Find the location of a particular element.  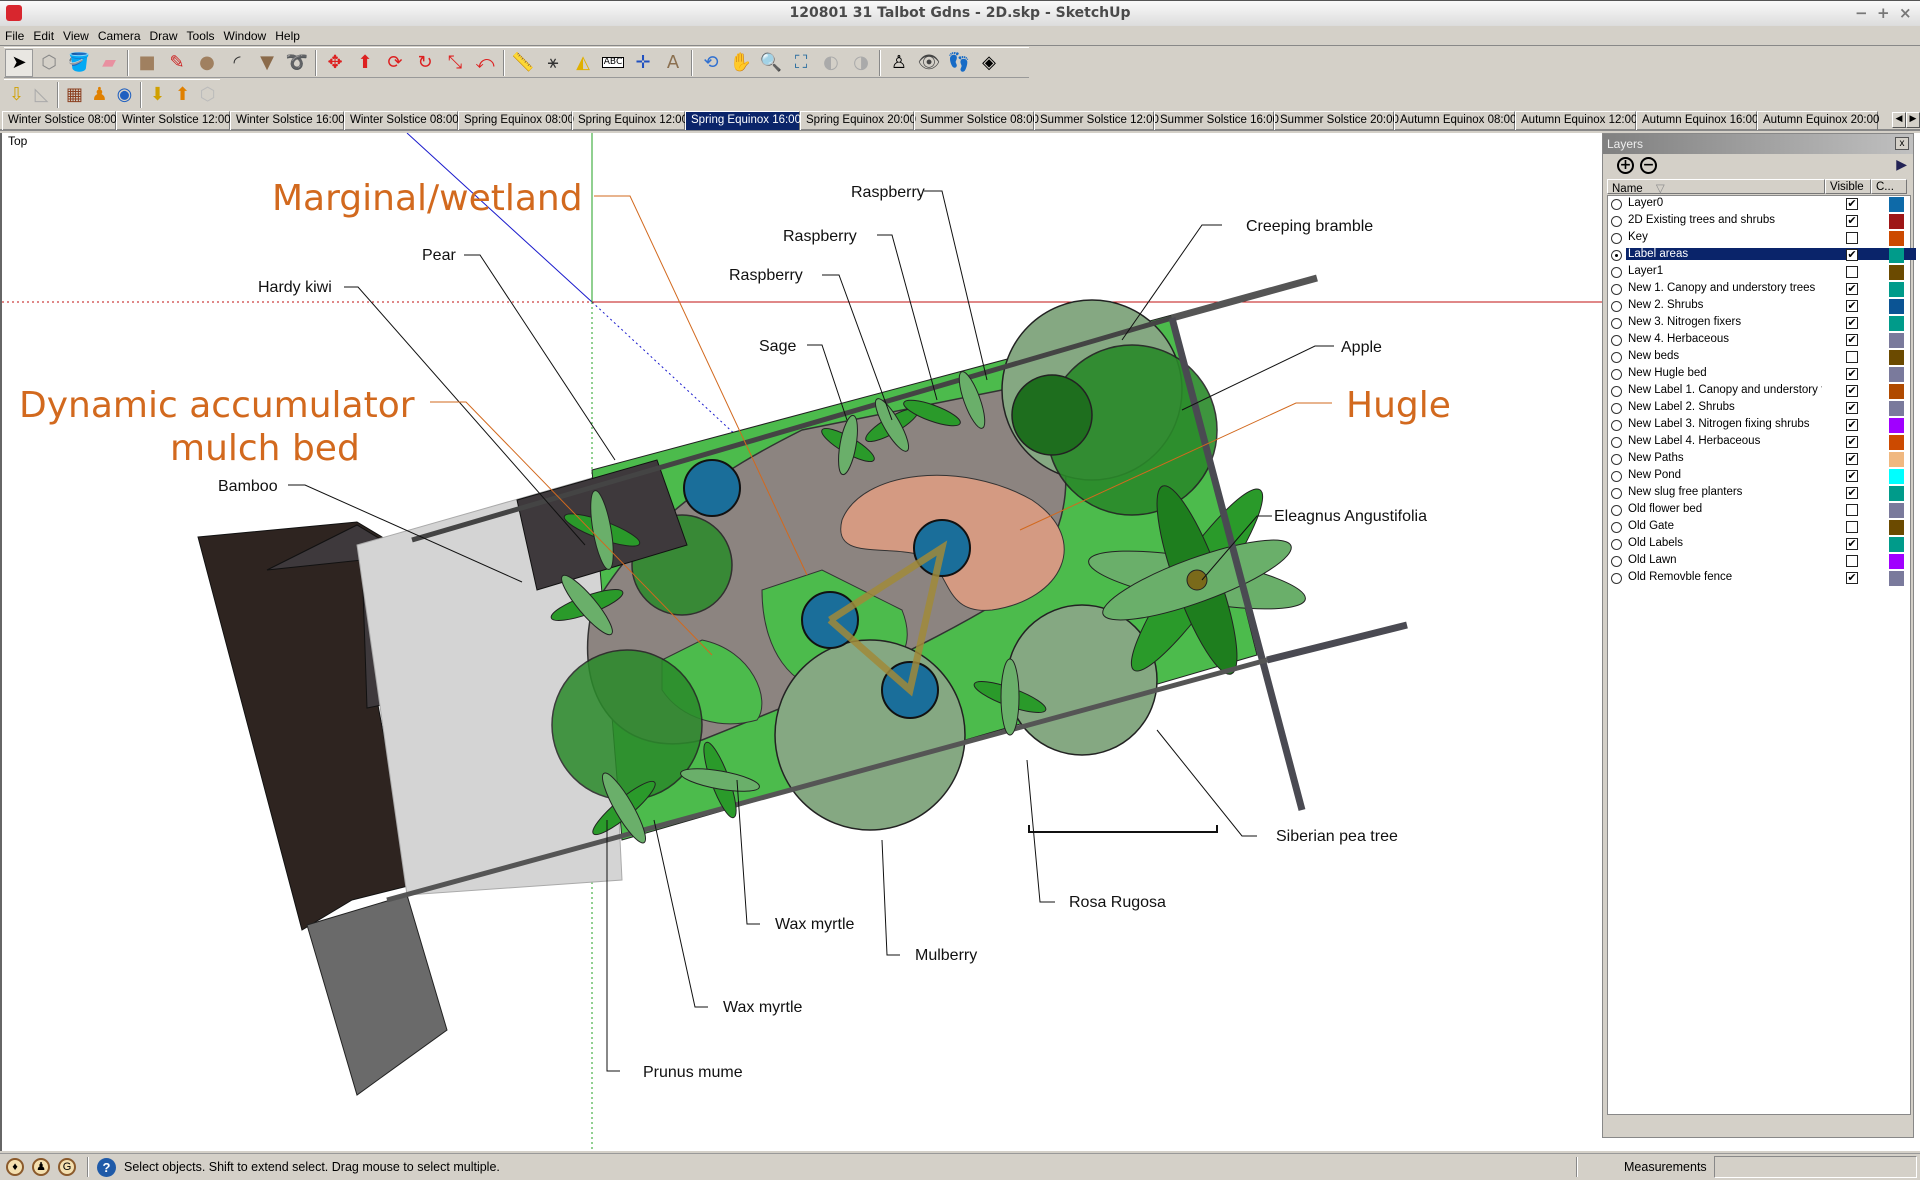

make-component-tool-button: ⬡ is located at coordinates (49, 63).